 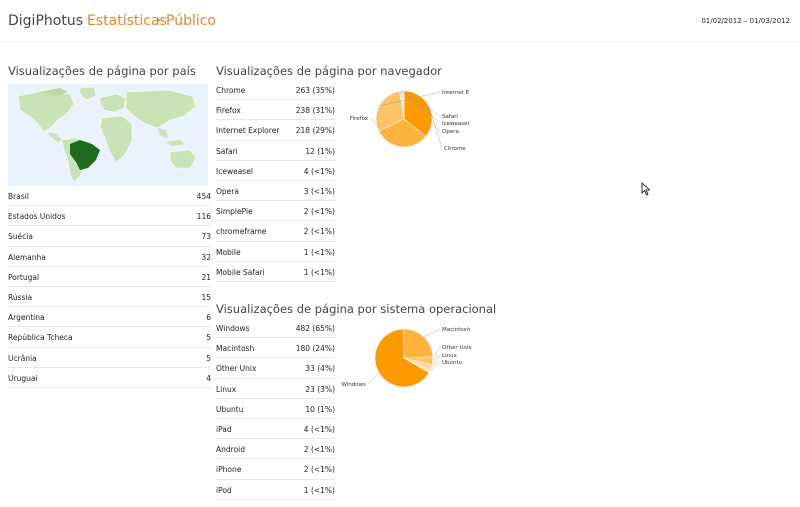 I want to click on row-name: Macintosh, so click(x=235, y=349).